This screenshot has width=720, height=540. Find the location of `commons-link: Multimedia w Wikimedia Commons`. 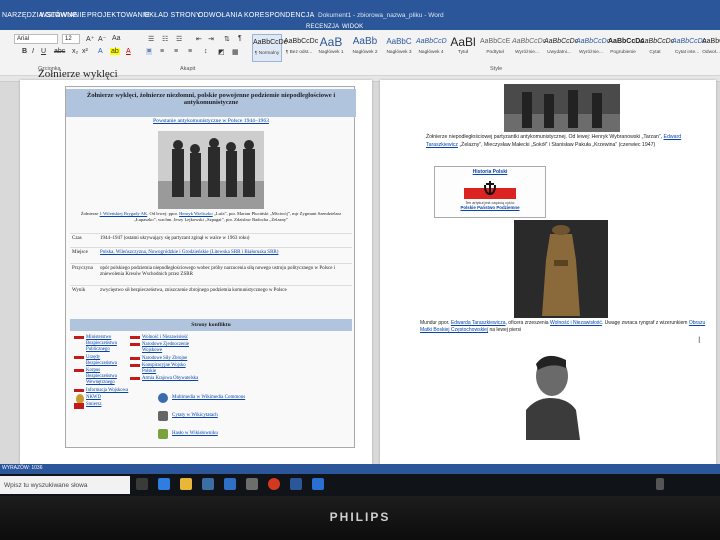

commons-link: Multimedia w Wikimedia Commons is located at coordinates (253, 402).